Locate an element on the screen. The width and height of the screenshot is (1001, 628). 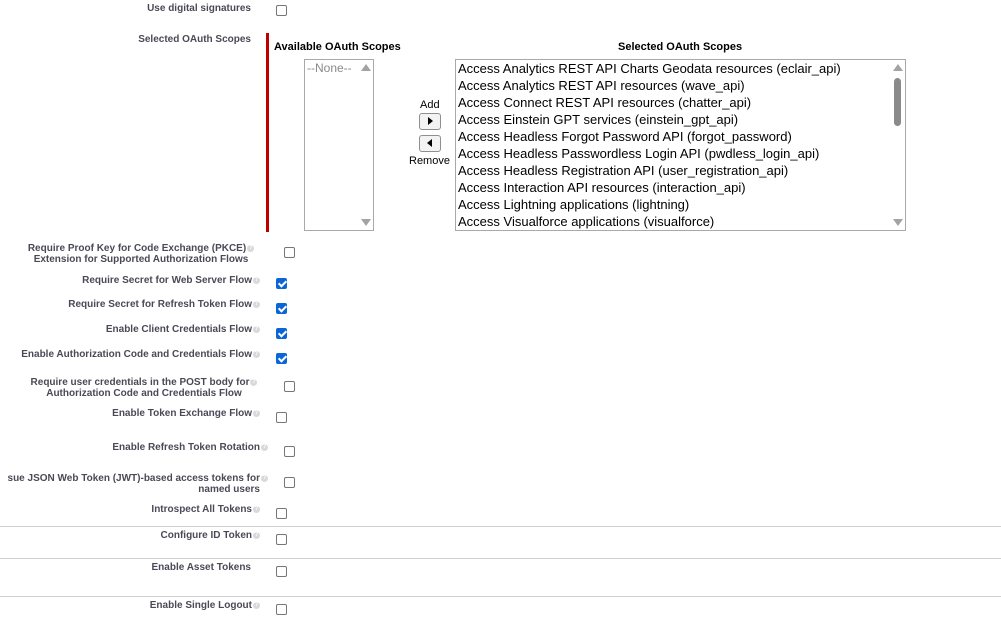
remove-label: Remove is located at coordinates (429, 161).